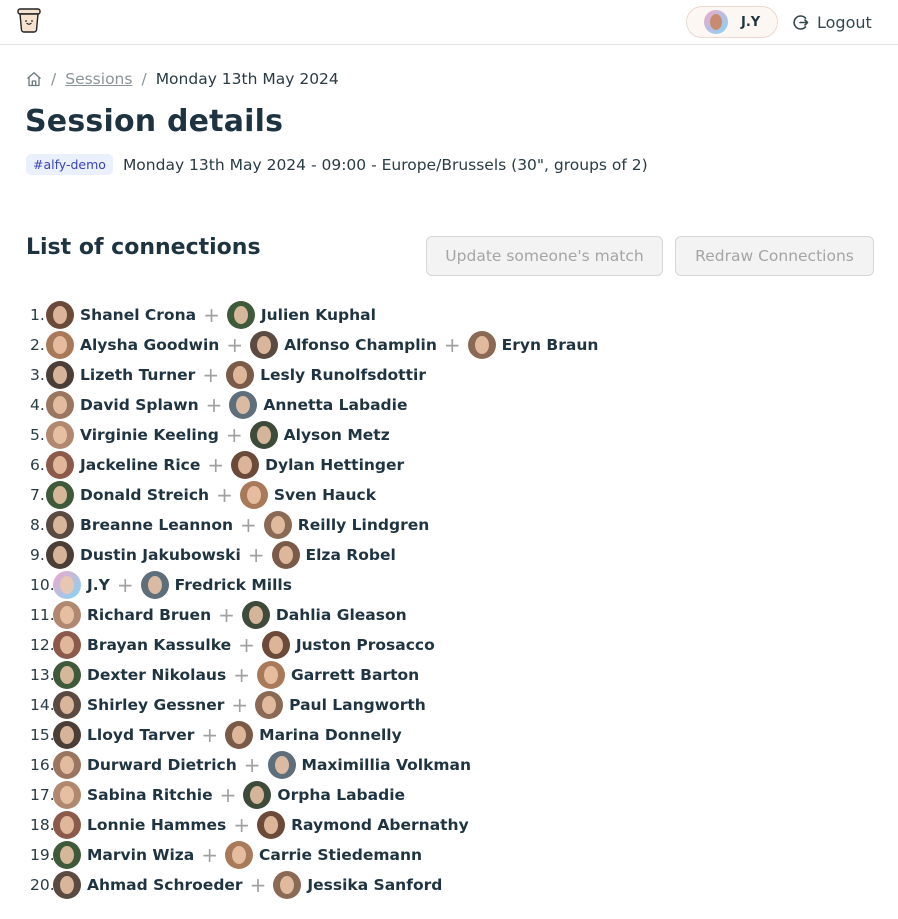  Describe the element at coordinates (143, 247) in the screenshot. I see `connections-title: List of connections` at that location.